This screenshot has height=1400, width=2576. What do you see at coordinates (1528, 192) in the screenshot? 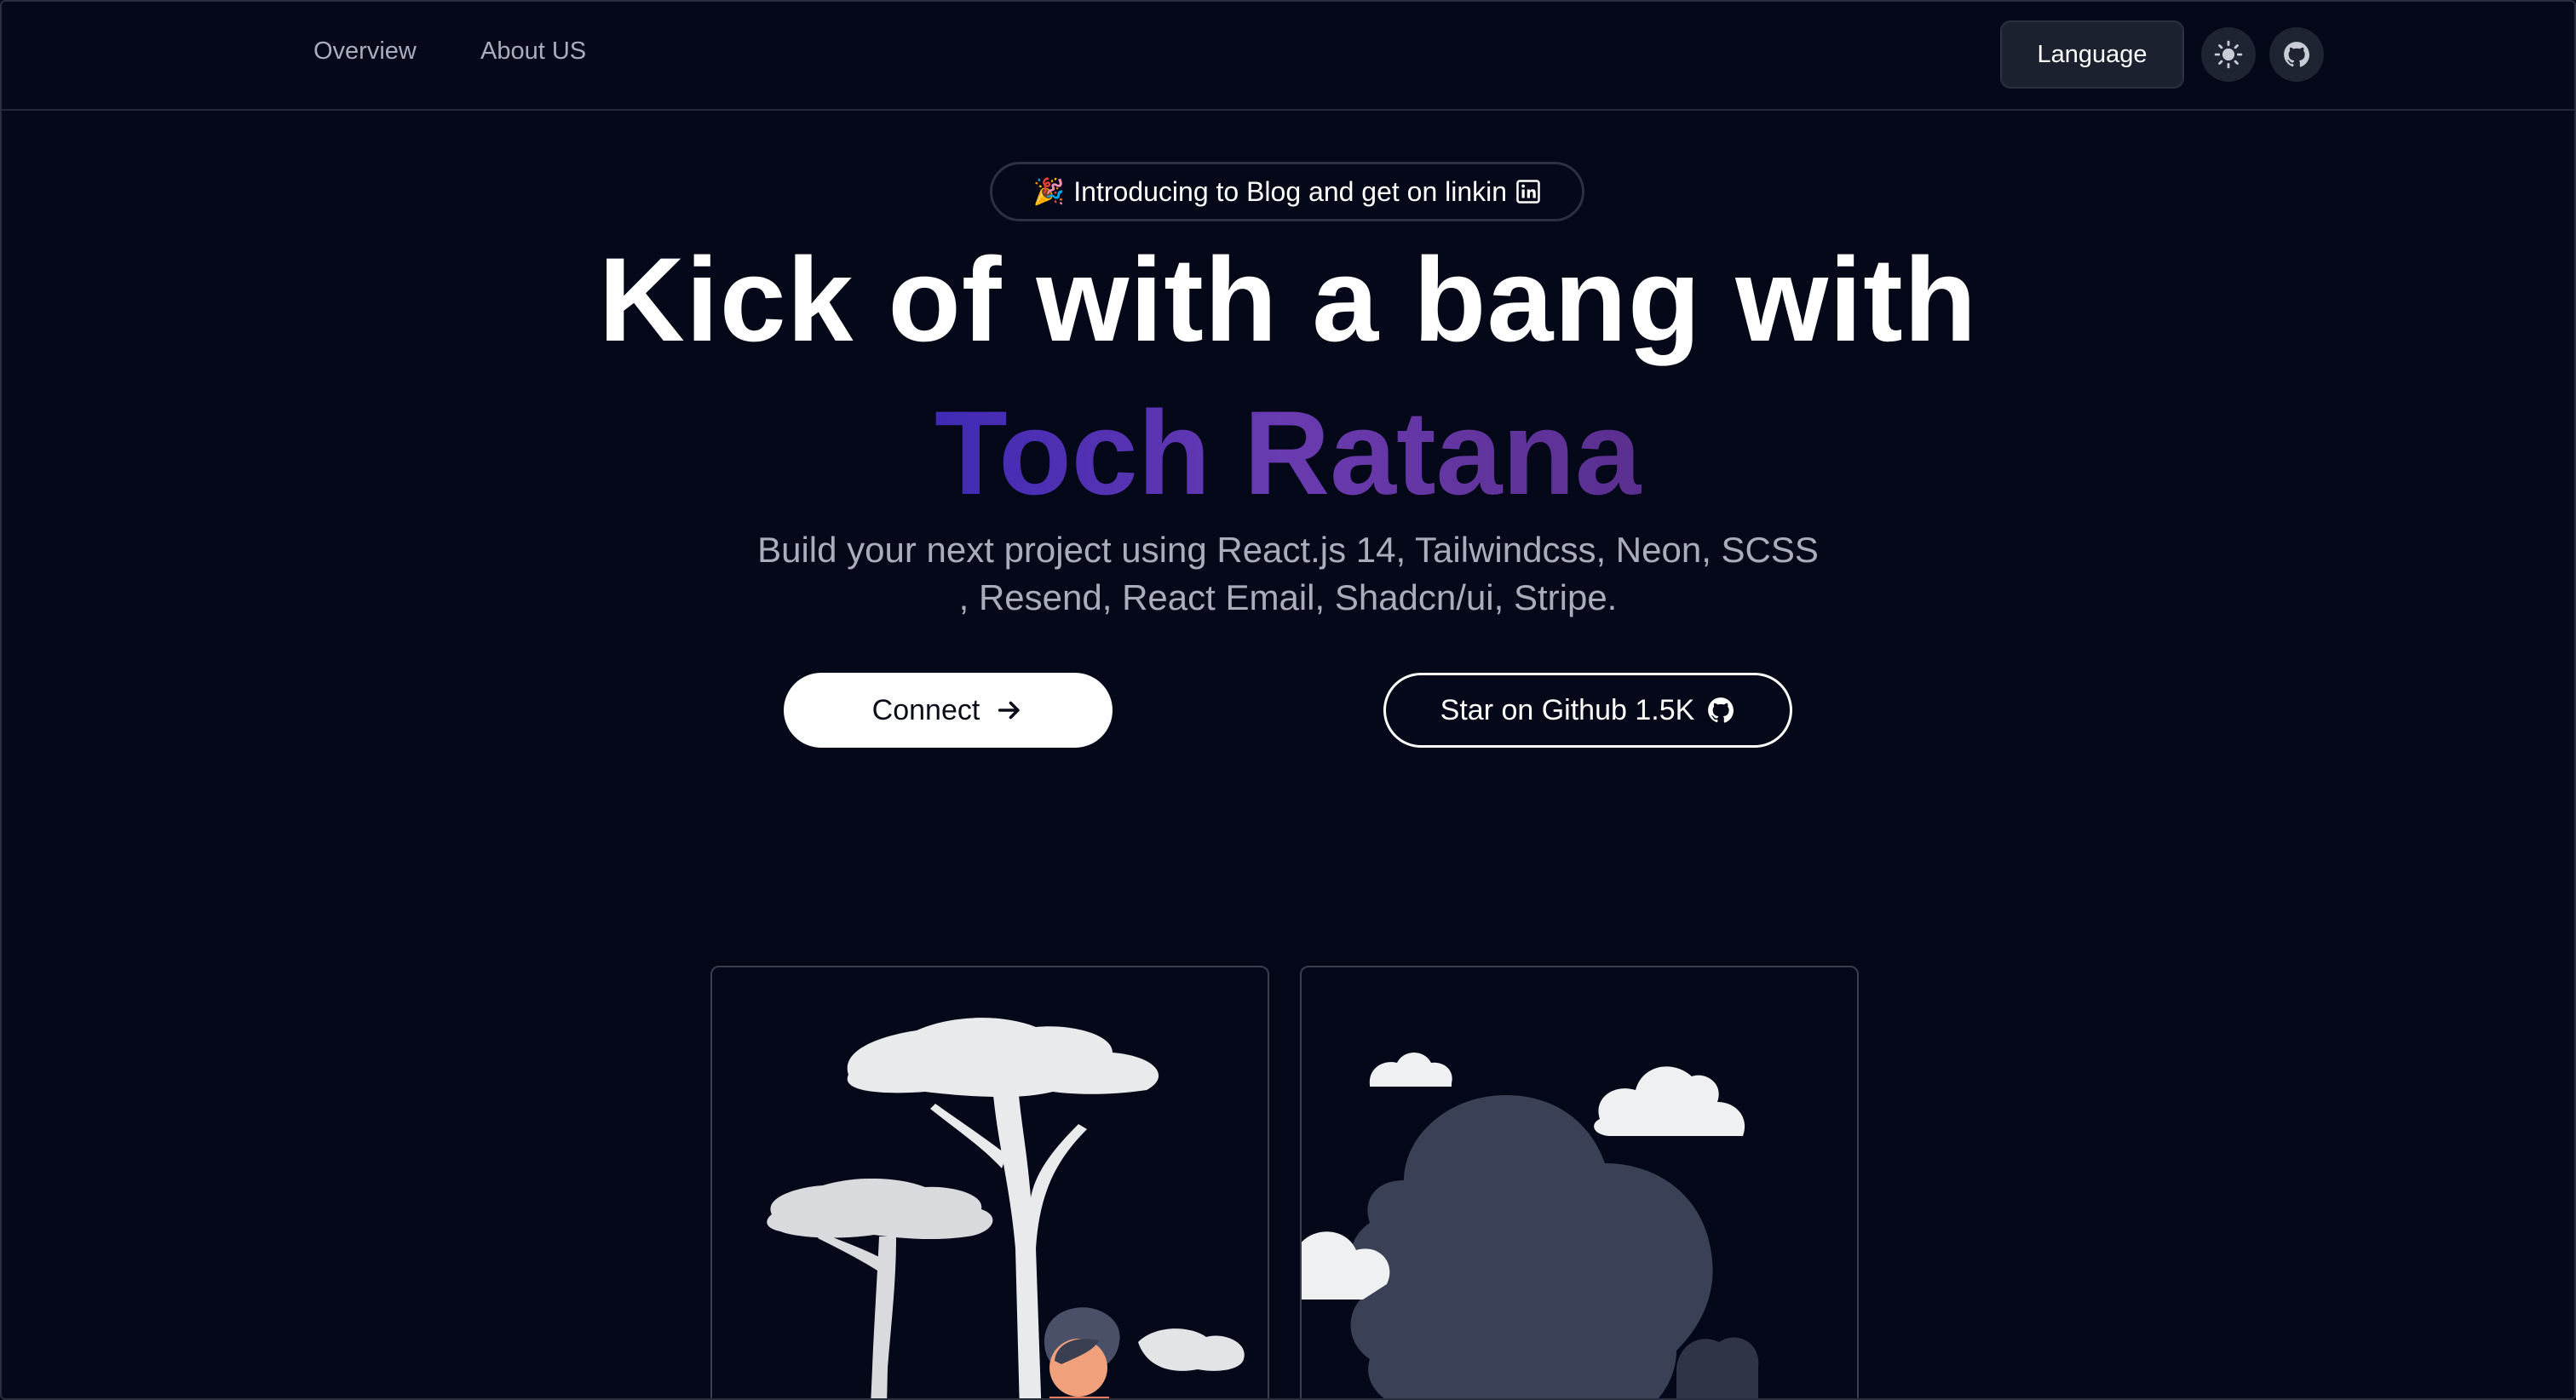
I see `linkedin-icon` at bounding box center [1528, 192].